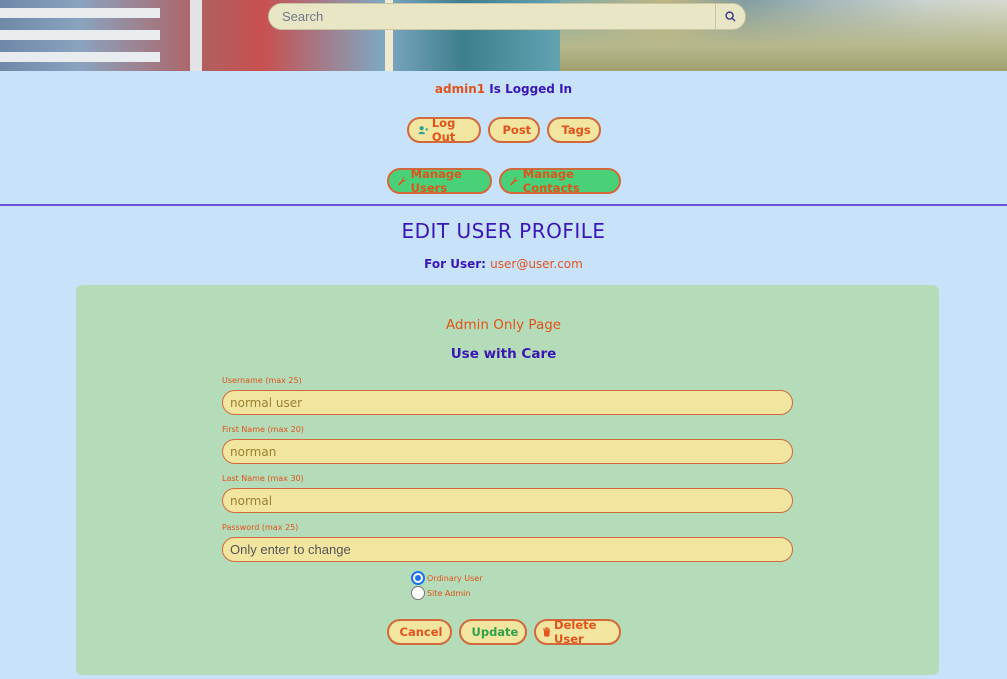 The height and width of the screenshot is (679, 1007). I want to click on cancel-label: Cancel, so click(421, 632).